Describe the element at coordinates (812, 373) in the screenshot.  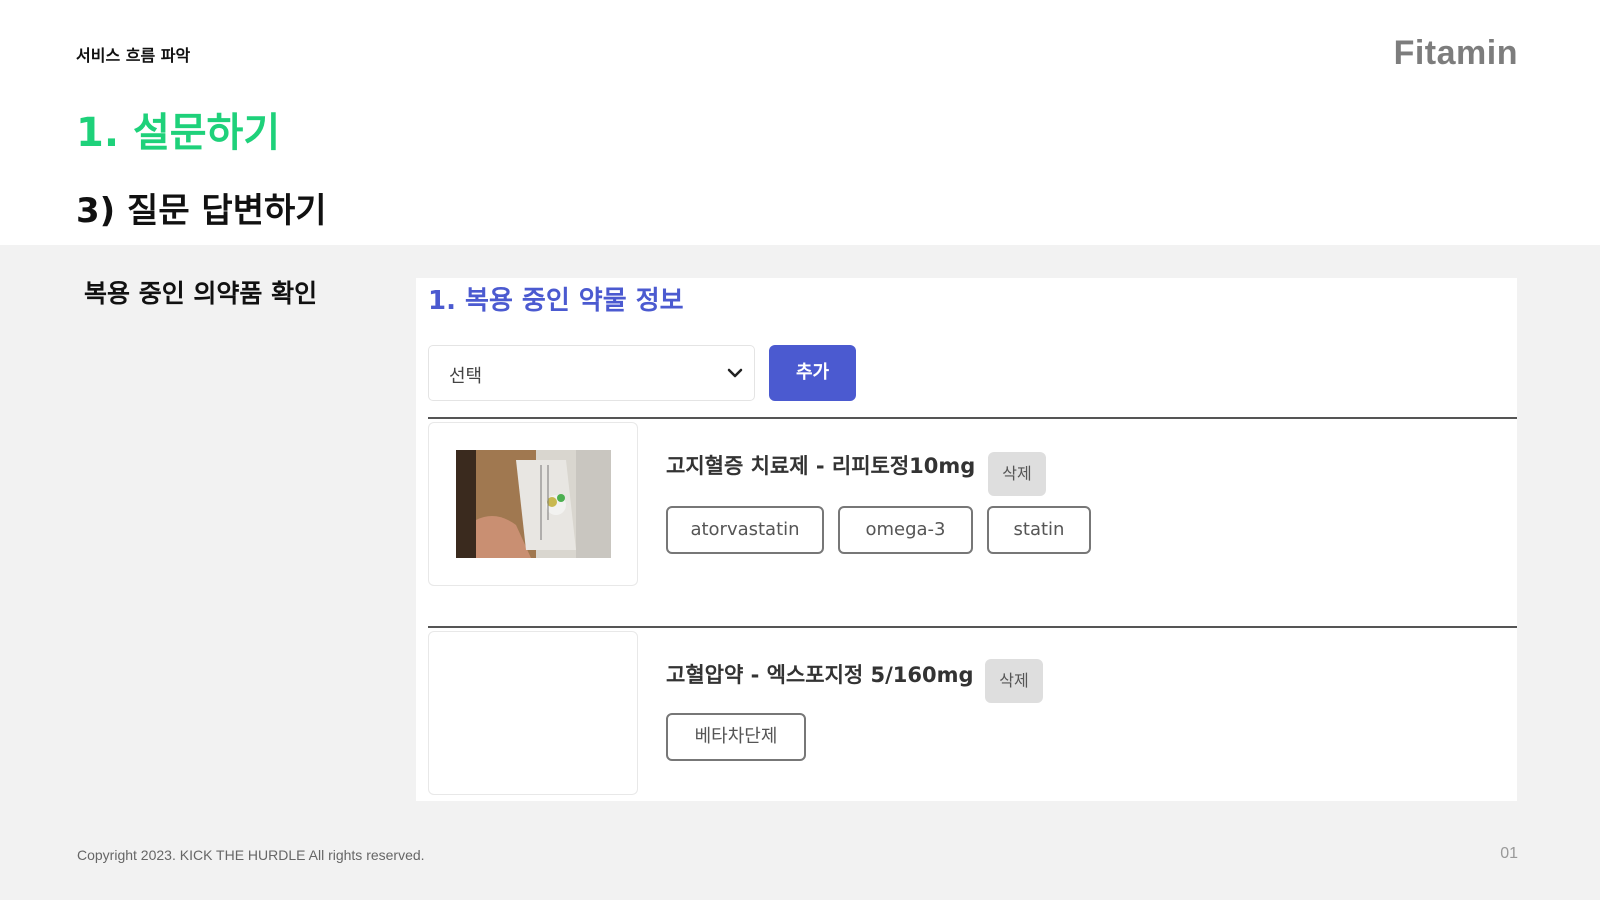
I see `add-button: 추가` at that location.